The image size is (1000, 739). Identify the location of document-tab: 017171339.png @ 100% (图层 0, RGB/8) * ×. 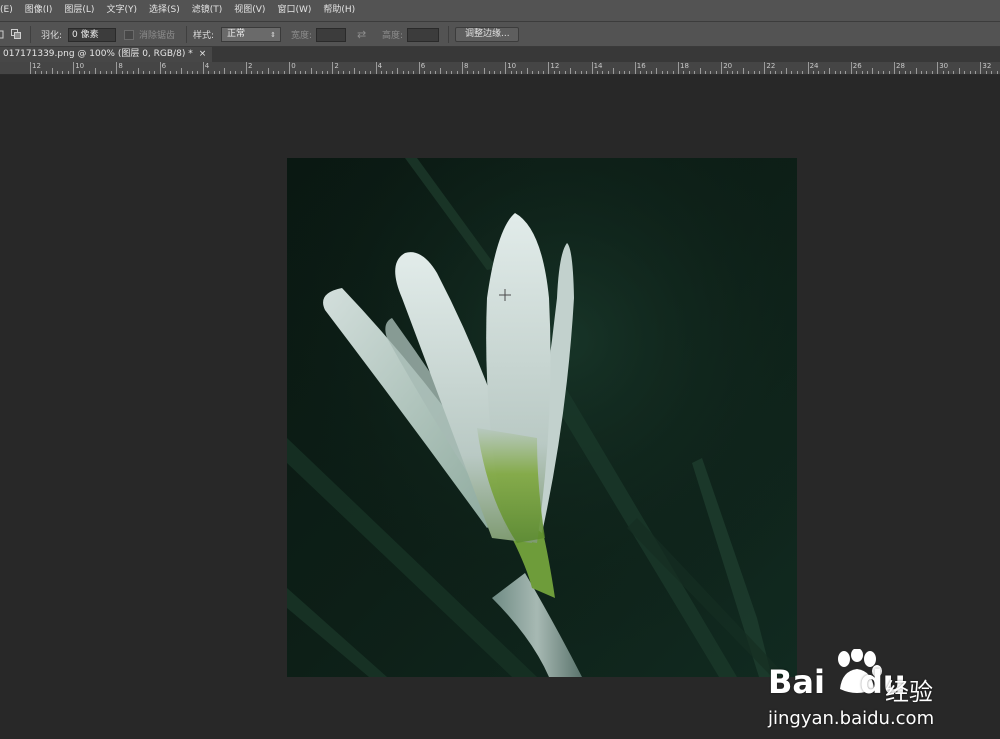
(106, 54).